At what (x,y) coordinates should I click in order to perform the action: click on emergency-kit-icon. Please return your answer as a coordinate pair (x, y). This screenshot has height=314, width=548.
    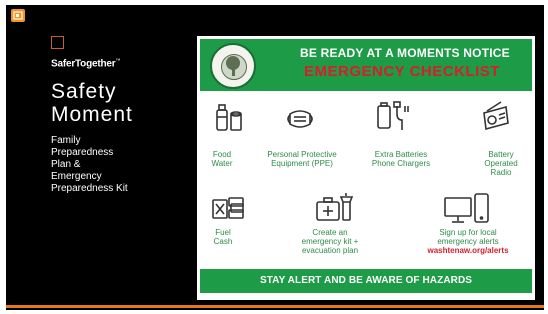
    Looking at the image, I should click on (335, 210).